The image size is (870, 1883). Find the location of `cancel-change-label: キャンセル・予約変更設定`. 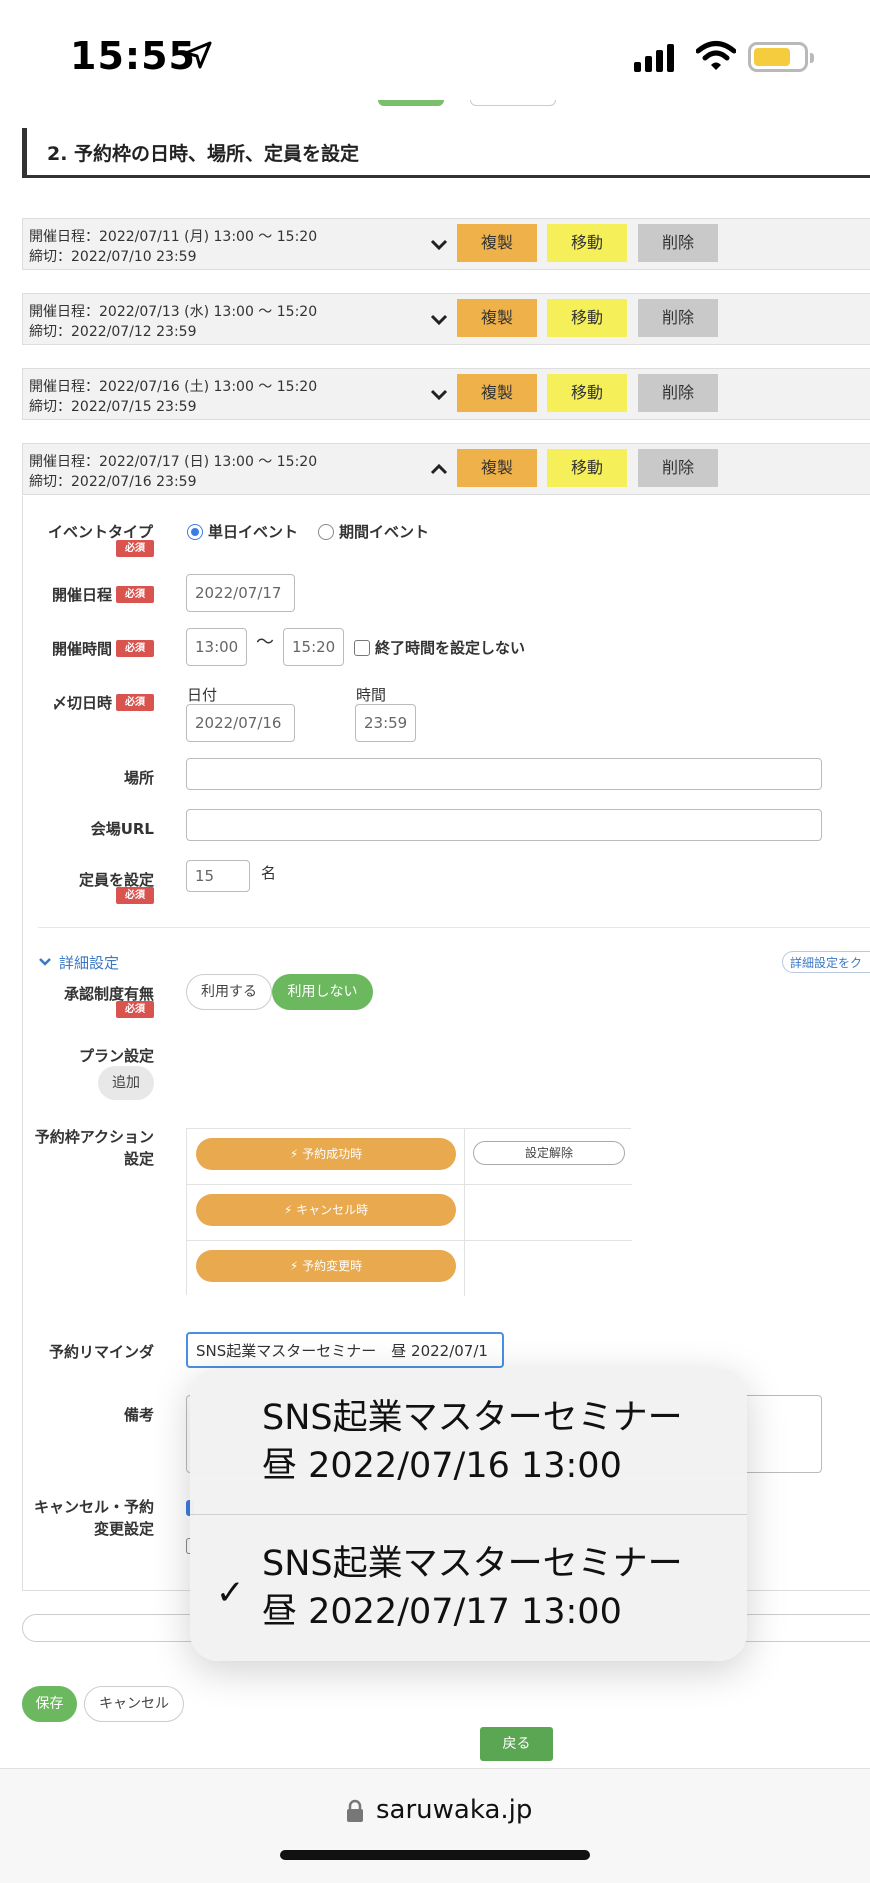

cancel-change-label: キャンセル・予約変更設定 is located at coordinates (93, 1518).